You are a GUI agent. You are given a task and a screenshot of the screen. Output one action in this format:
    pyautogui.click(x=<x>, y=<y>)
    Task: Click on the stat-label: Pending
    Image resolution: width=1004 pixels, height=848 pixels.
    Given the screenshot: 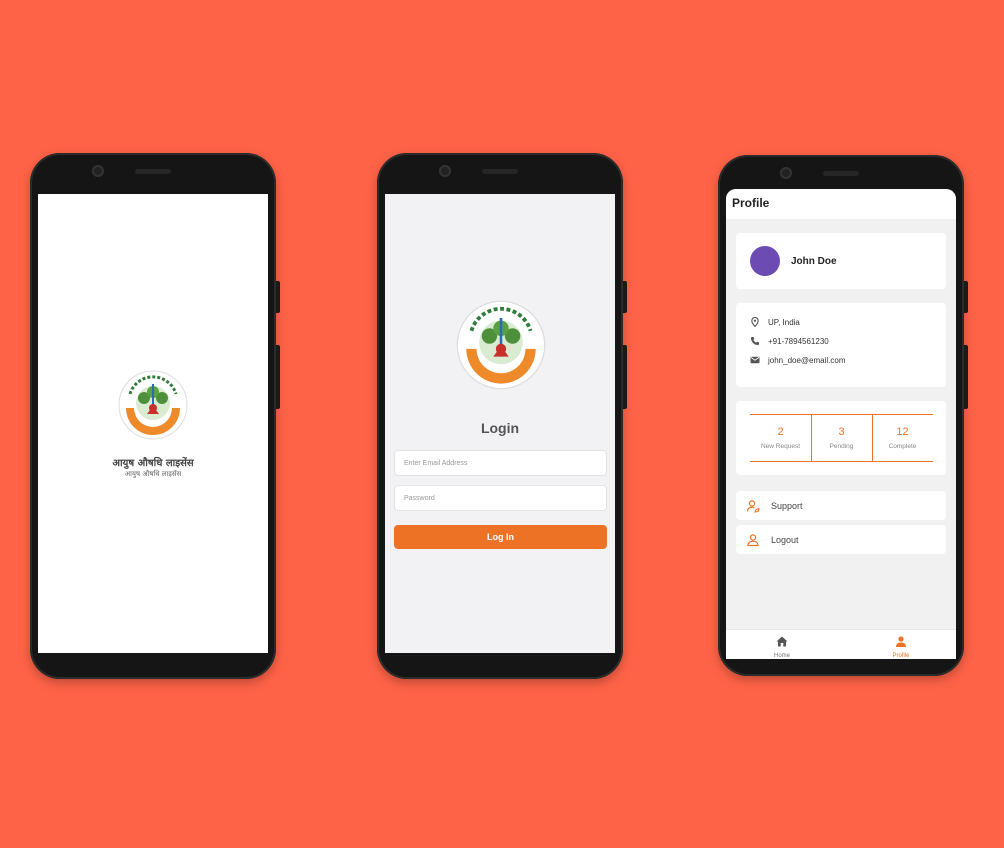 What is the action you would take?
    pyautogui.click(x=841, y=446)
    